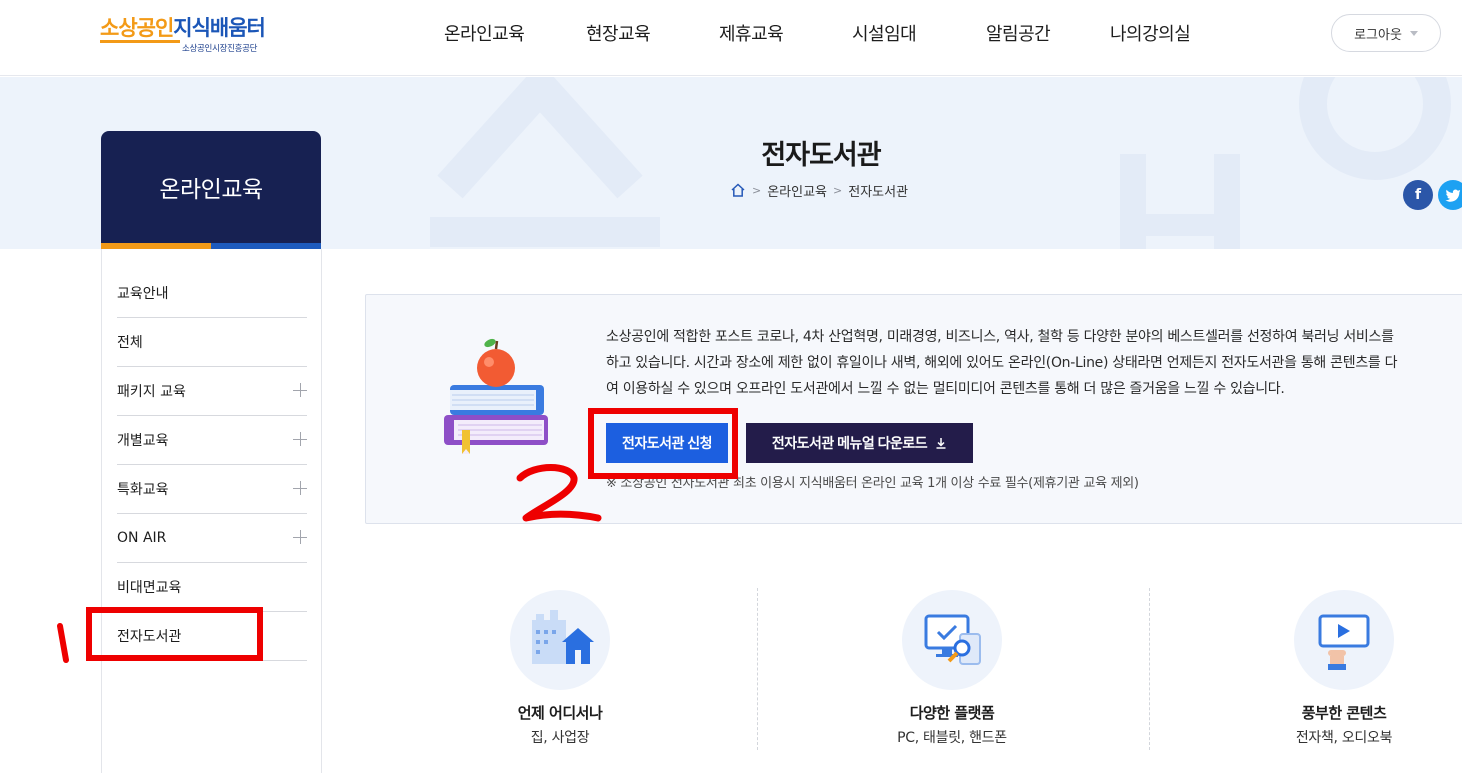 The height and width of the screenshot is (773, 1462). I want to click on logo-title: 소상공인지식배움터, so click(183, 28).